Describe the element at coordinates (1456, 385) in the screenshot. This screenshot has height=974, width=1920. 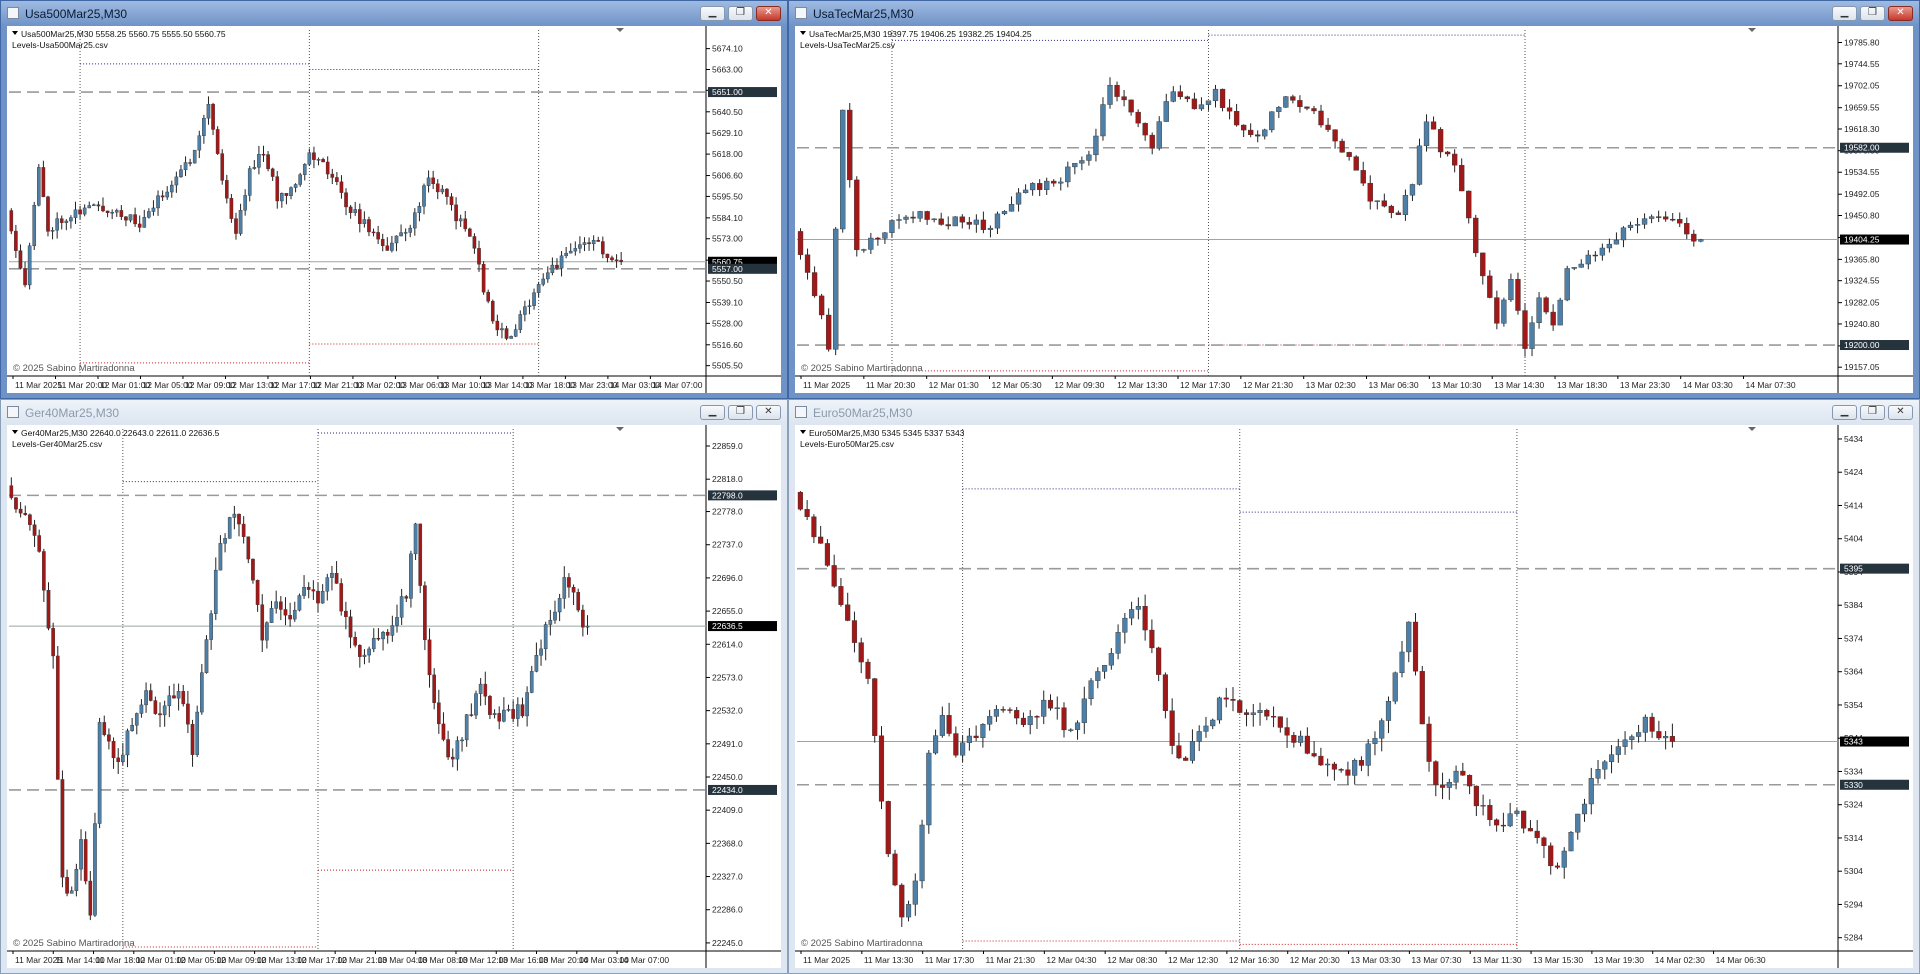
I see `time-tick-label: 13 Mar 10:30` at that location.